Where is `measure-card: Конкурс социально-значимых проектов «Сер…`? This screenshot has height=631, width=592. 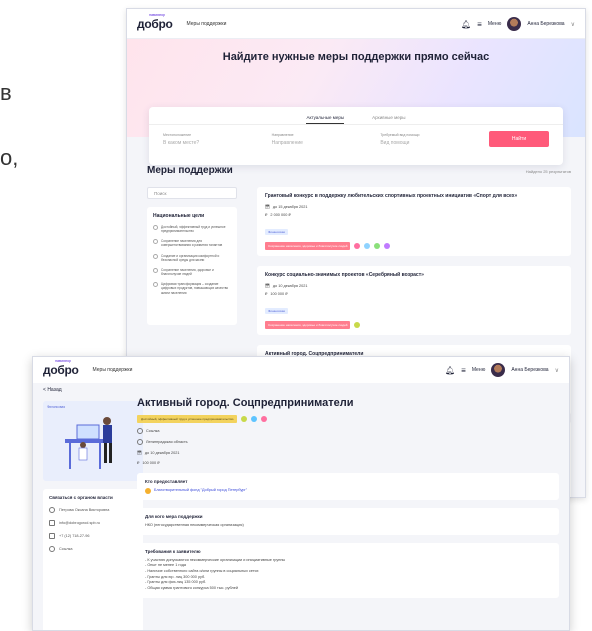
measure-card: Конкурс социально-значимых проектов «Сер… is located at coordinates (414, 300).